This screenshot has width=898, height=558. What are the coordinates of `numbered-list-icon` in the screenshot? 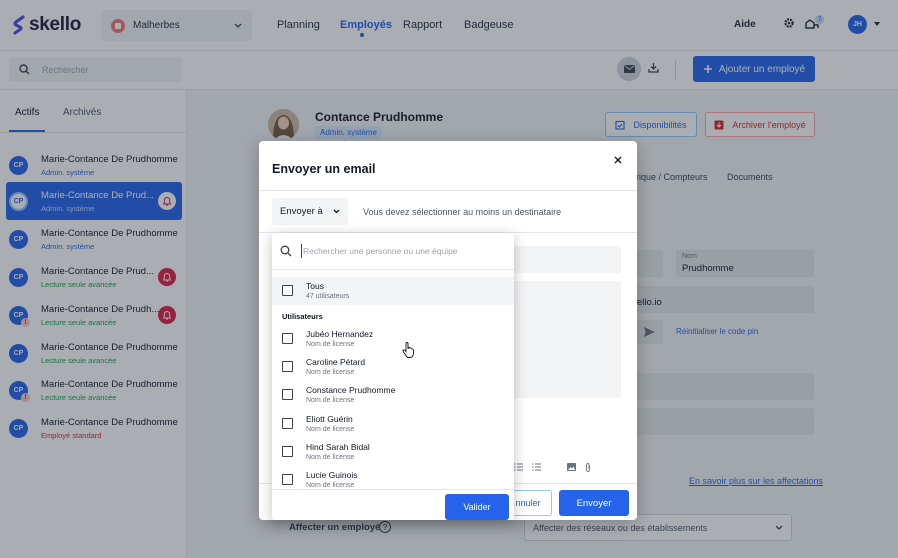 It's located at (536, 467).